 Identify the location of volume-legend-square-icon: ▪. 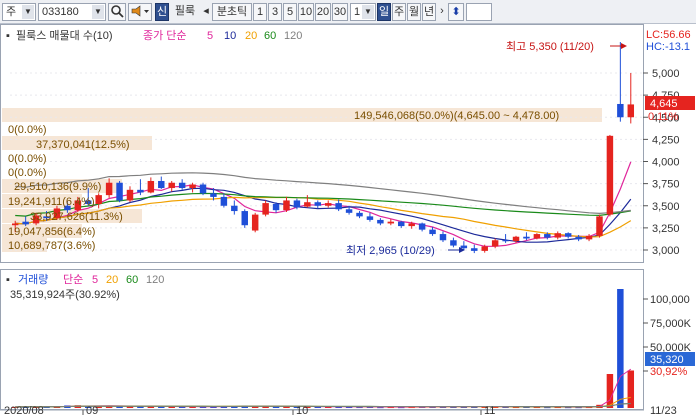
(8, 280).